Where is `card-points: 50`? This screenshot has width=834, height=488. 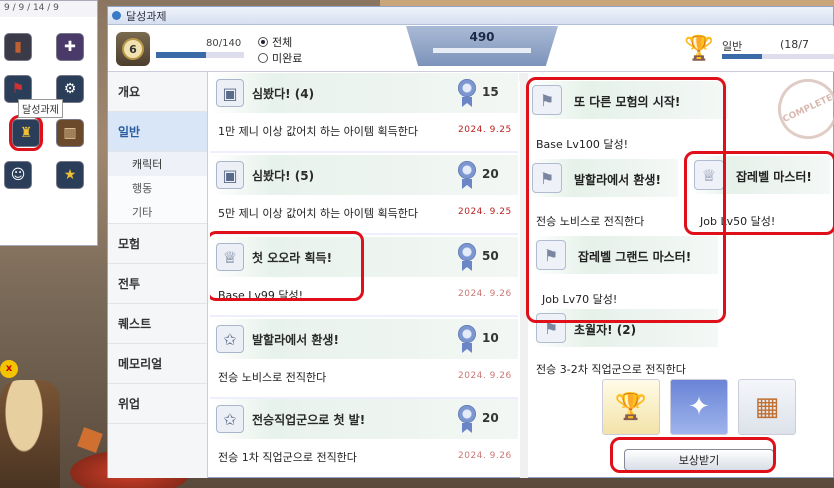
card-points: 50 is located at coordinates (490, 256).